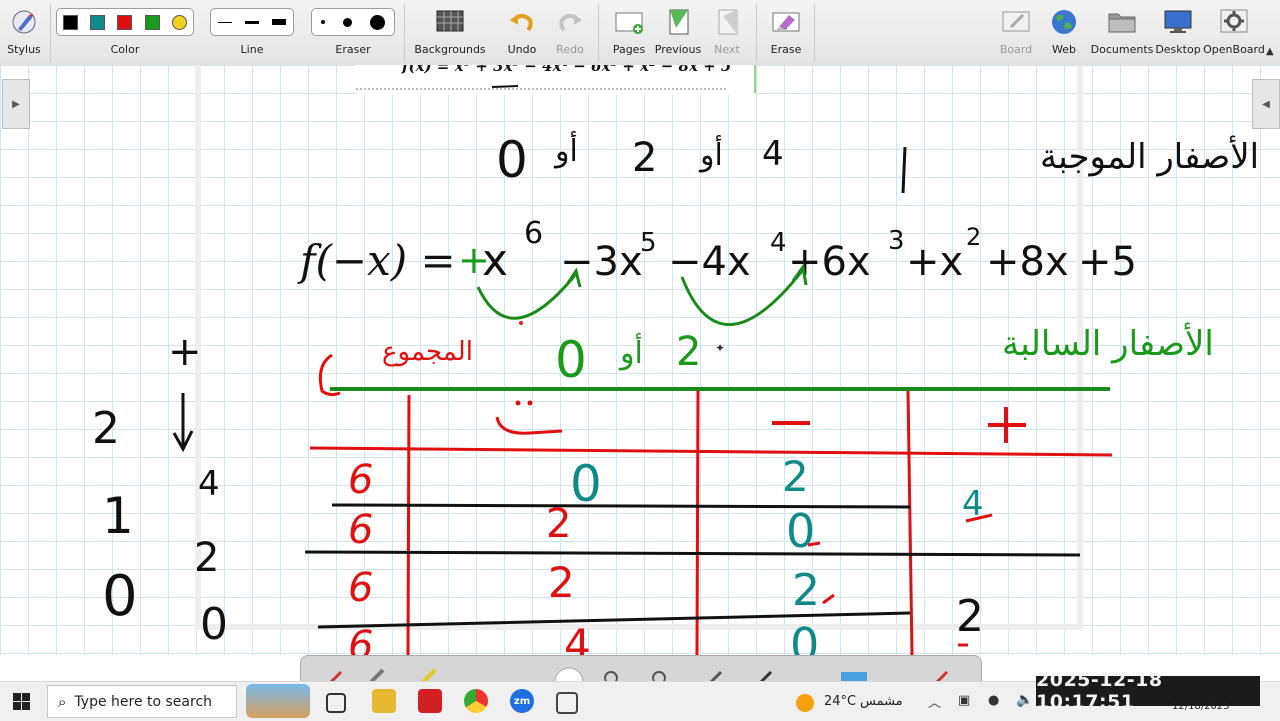  What do you see at coordinates (21, 703) in the screenshot?
I see `windows-start-icon` at bounding box center [21, 703].